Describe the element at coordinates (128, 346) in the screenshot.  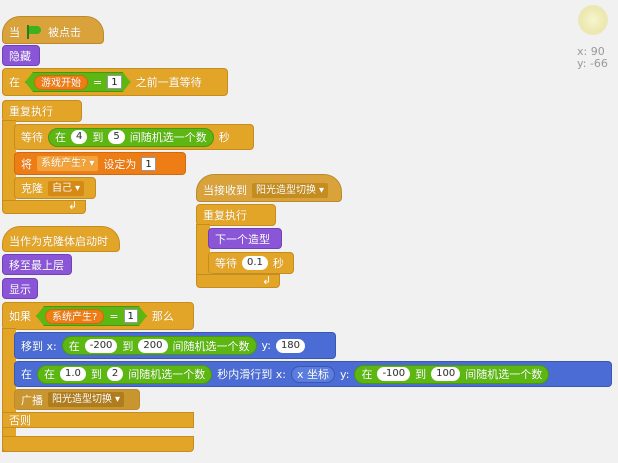
I see `goto-to-label: 到` at that location.